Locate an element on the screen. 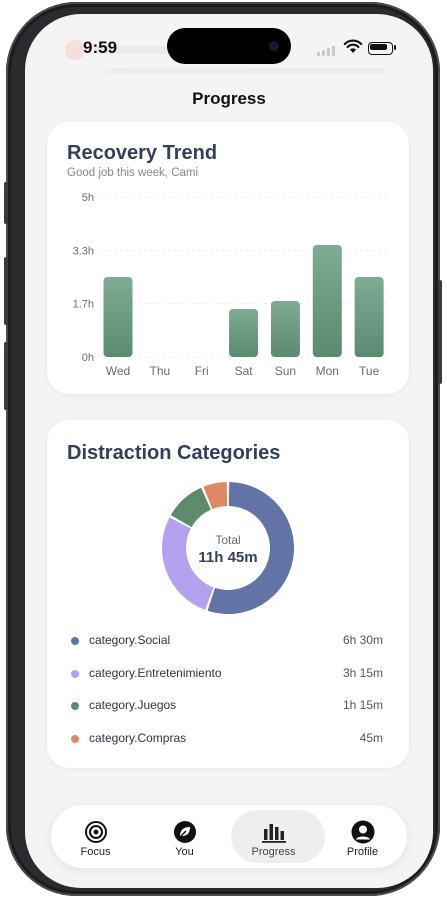 The image size is (447, 899). donut-total-value: 11h 45m is located at coordinates (228, 557).